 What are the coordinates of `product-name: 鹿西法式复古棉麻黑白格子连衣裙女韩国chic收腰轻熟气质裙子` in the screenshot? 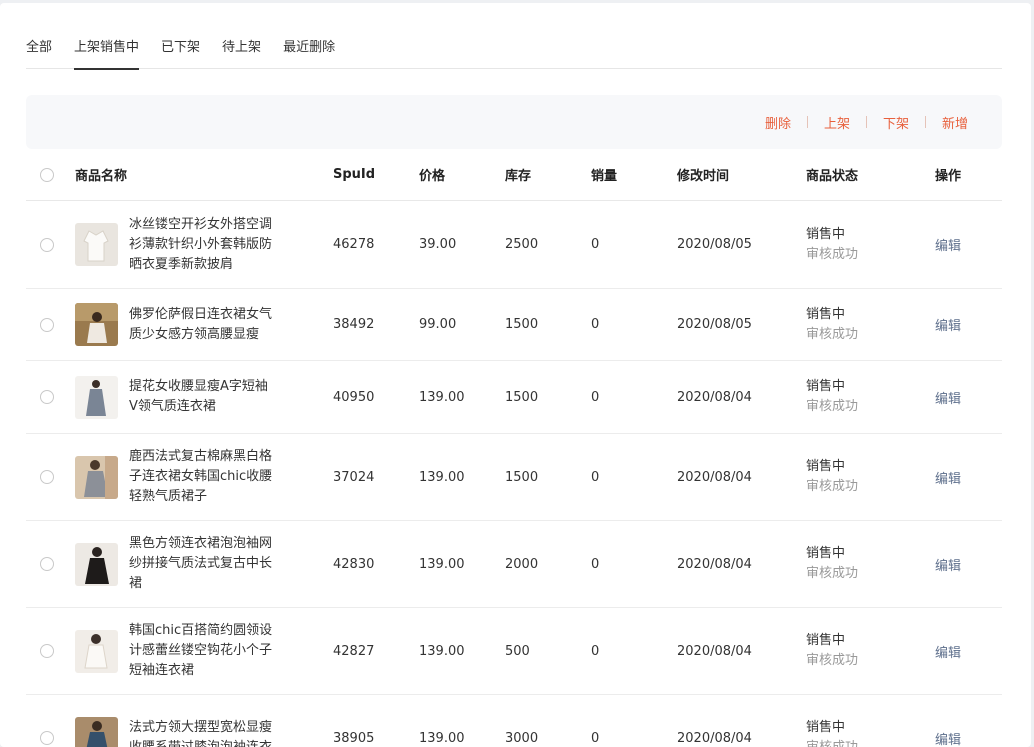 It's located at (202, 477).